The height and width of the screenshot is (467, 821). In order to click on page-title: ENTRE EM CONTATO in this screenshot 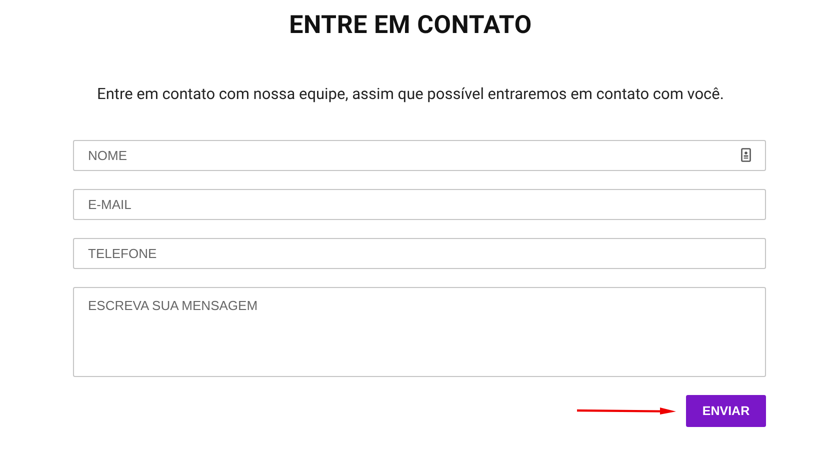, I will do `click(410, 26)`.